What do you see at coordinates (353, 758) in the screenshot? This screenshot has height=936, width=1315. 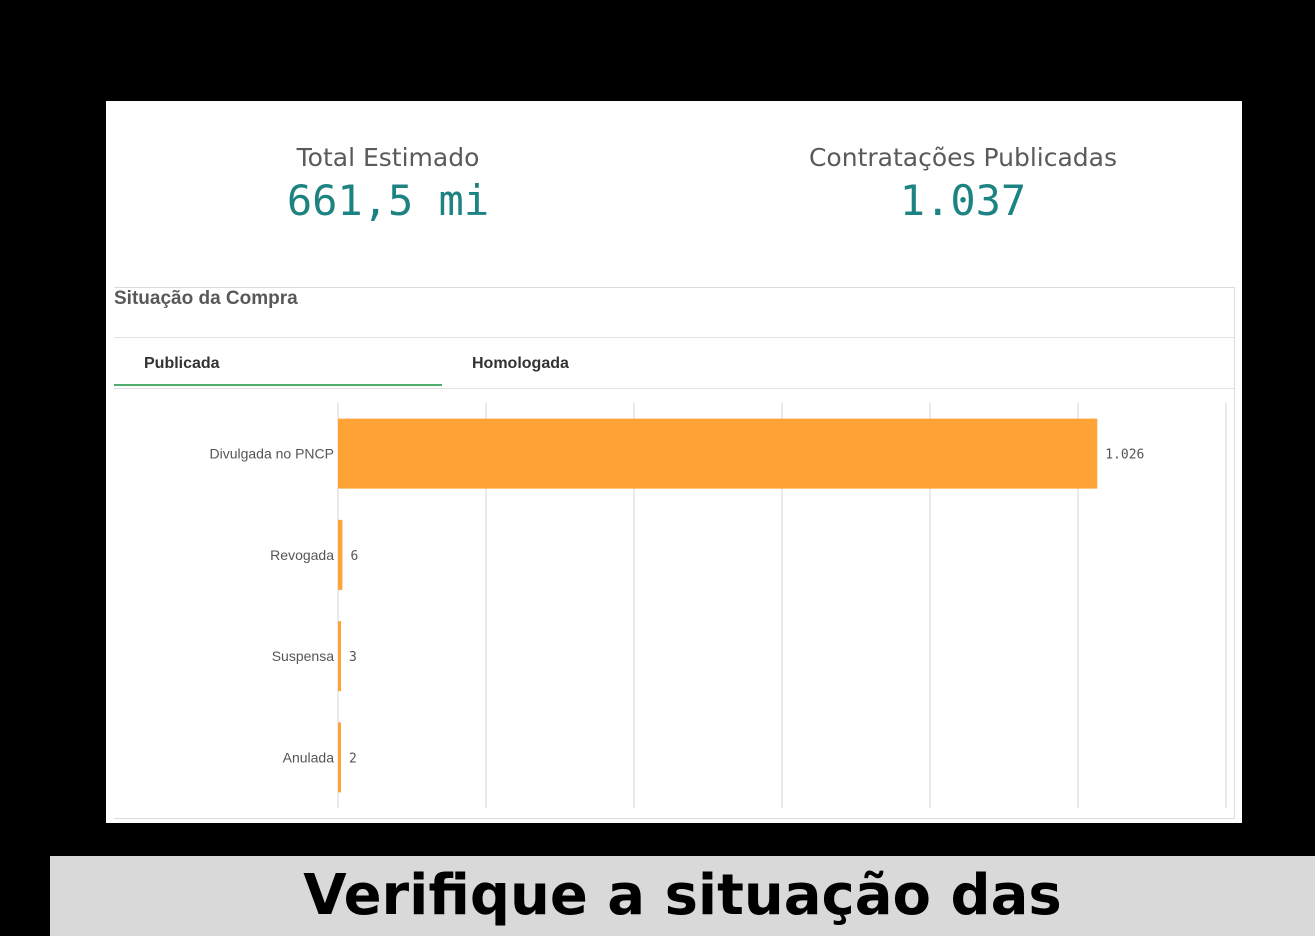 I see `value-label: 2` at bounding box center [353, 758].